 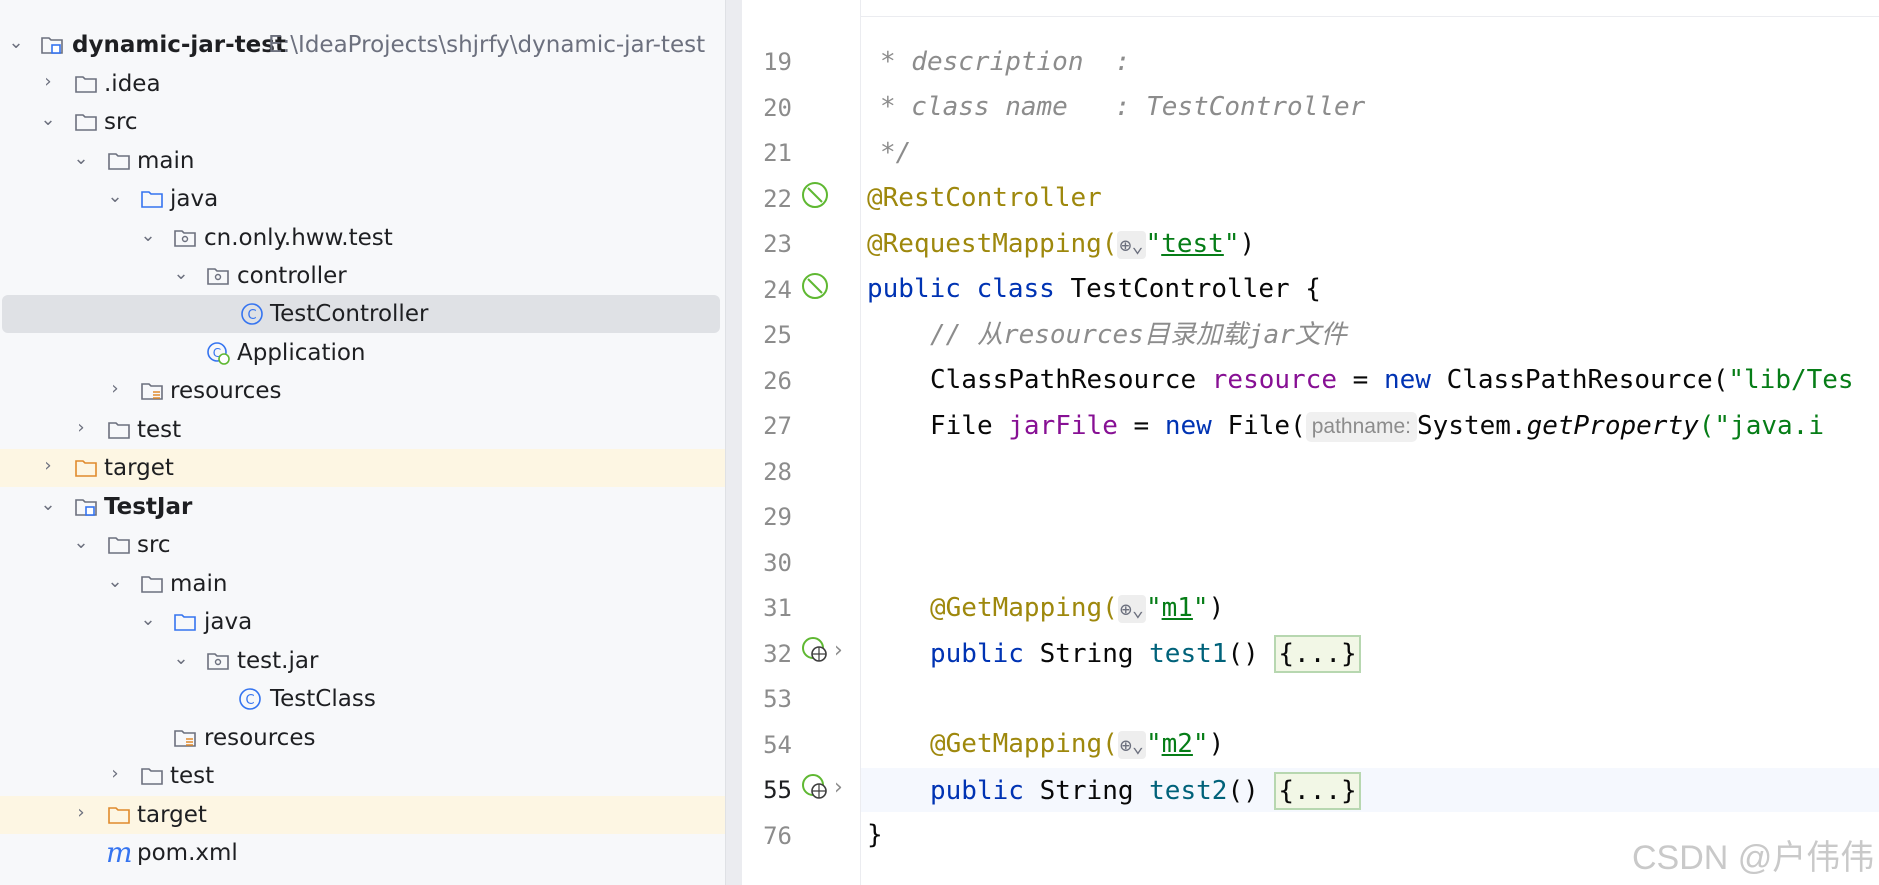 I want to click on tree-item-label: test.jar, so click(x=278, y=661).